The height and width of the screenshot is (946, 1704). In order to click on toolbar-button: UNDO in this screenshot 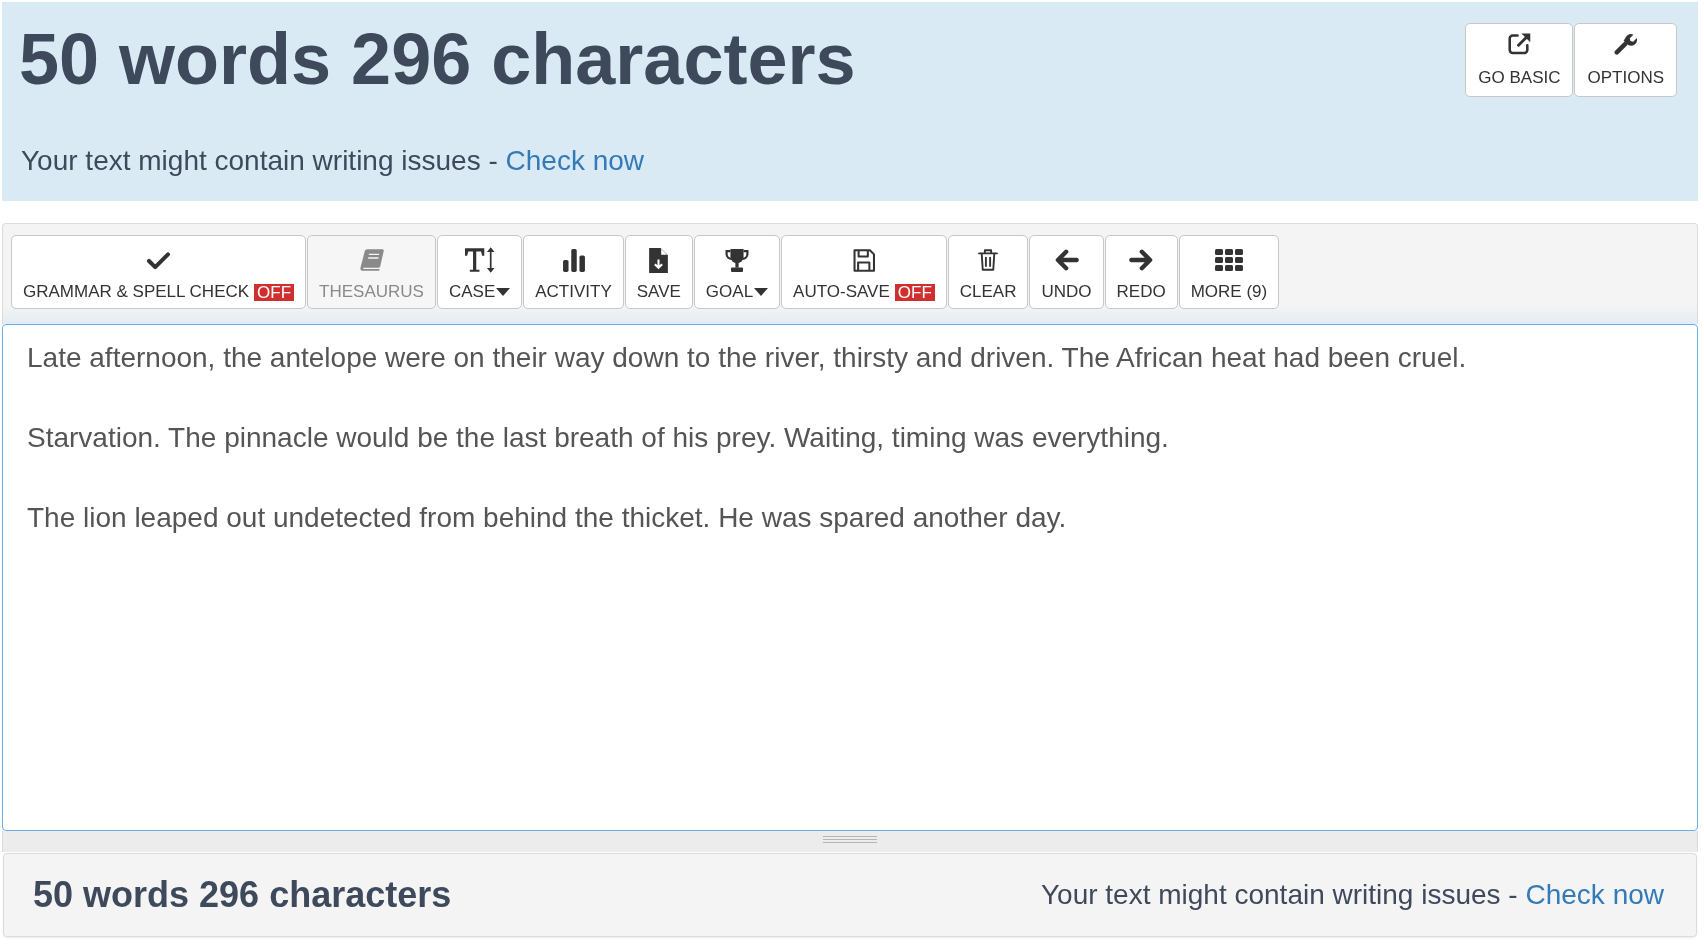, I will do `click(1066, 272)`.